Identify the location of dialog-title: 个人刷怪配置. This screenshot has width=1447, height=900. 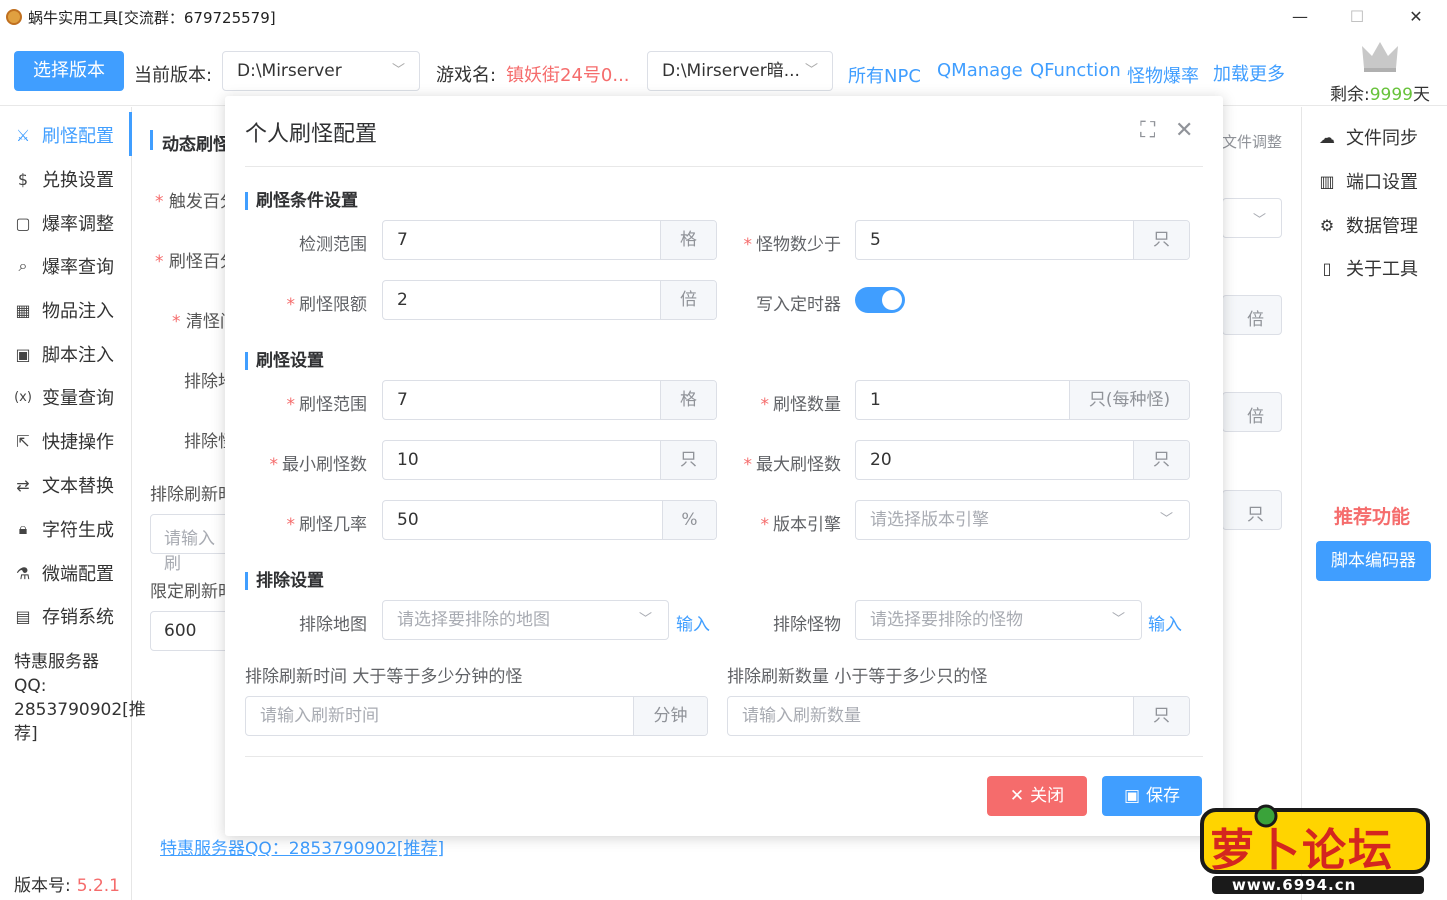
(311, 134).